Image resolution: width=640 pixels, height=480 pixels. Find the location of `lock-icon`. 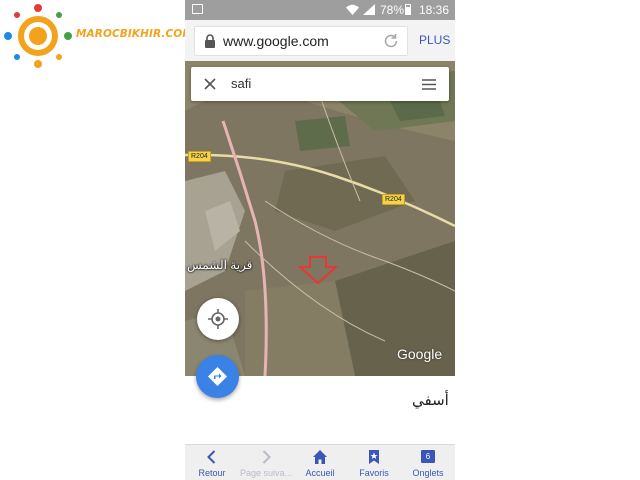

lock-icon is located at coordinates (210, 41).